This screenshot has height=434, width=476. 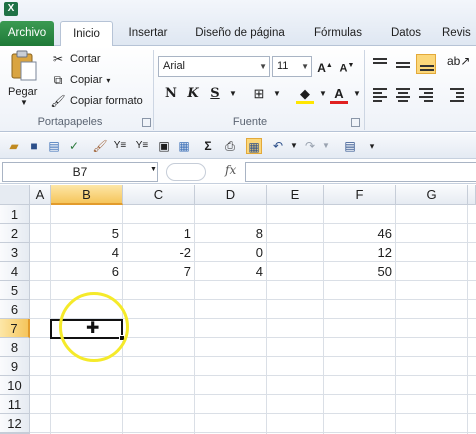 What do you see at coordinates (15, 423) in the screenshot?
I see `row-header-12: 12` at bounding box center [15, 423].